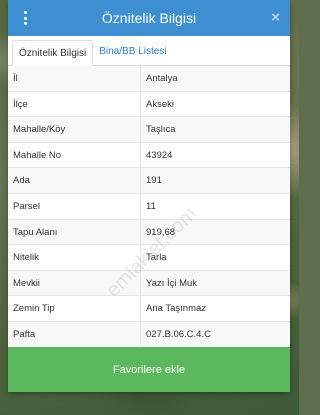 This screenshot has height=415, width=320. What do you see at coordinates (74, 104) in the screenshot?
I see `row-key: İlçe` at bounding box center [74, 104].